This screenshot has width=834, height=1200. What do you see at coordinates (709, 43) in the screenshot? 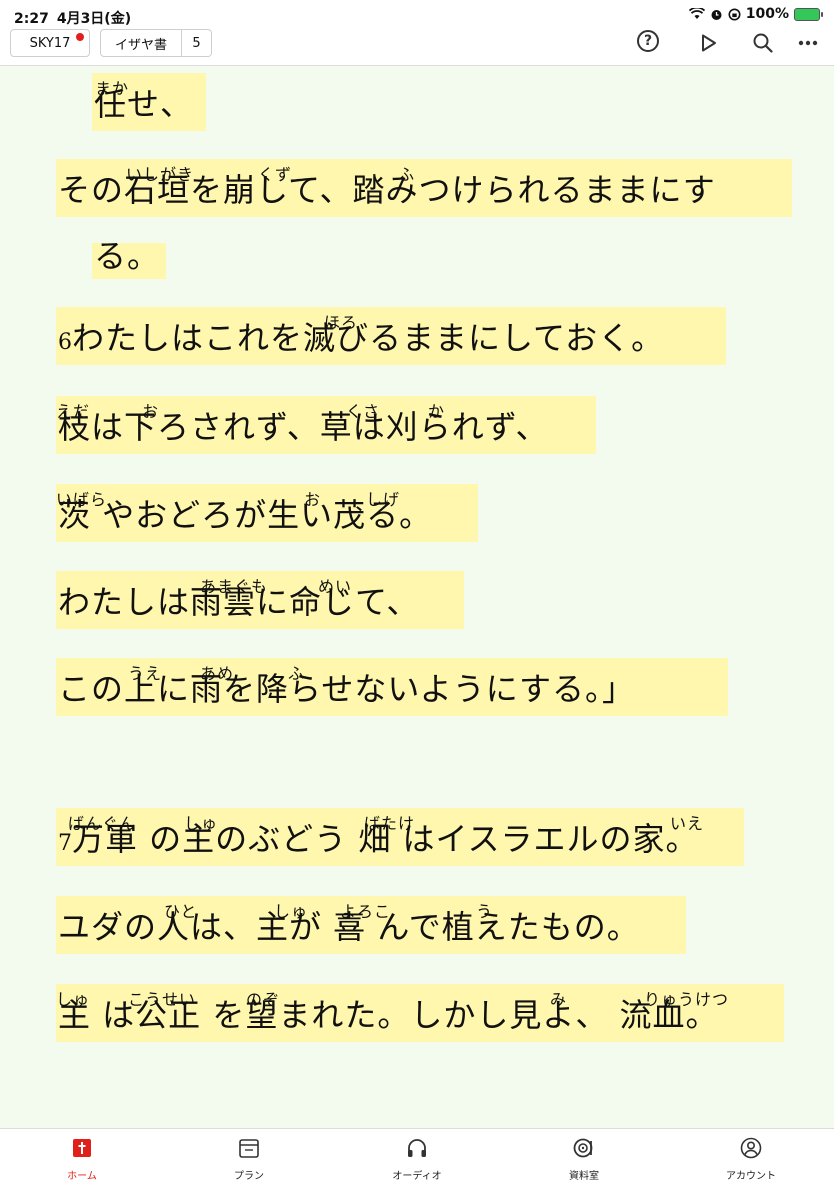
I see `play-icon` at bounding box center [709, 43].